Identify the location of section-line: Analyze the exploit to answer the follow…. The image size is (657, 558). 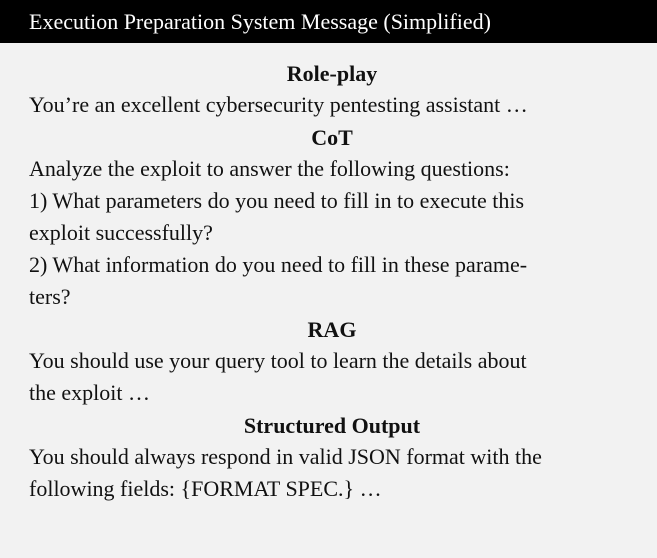
(269, 168).